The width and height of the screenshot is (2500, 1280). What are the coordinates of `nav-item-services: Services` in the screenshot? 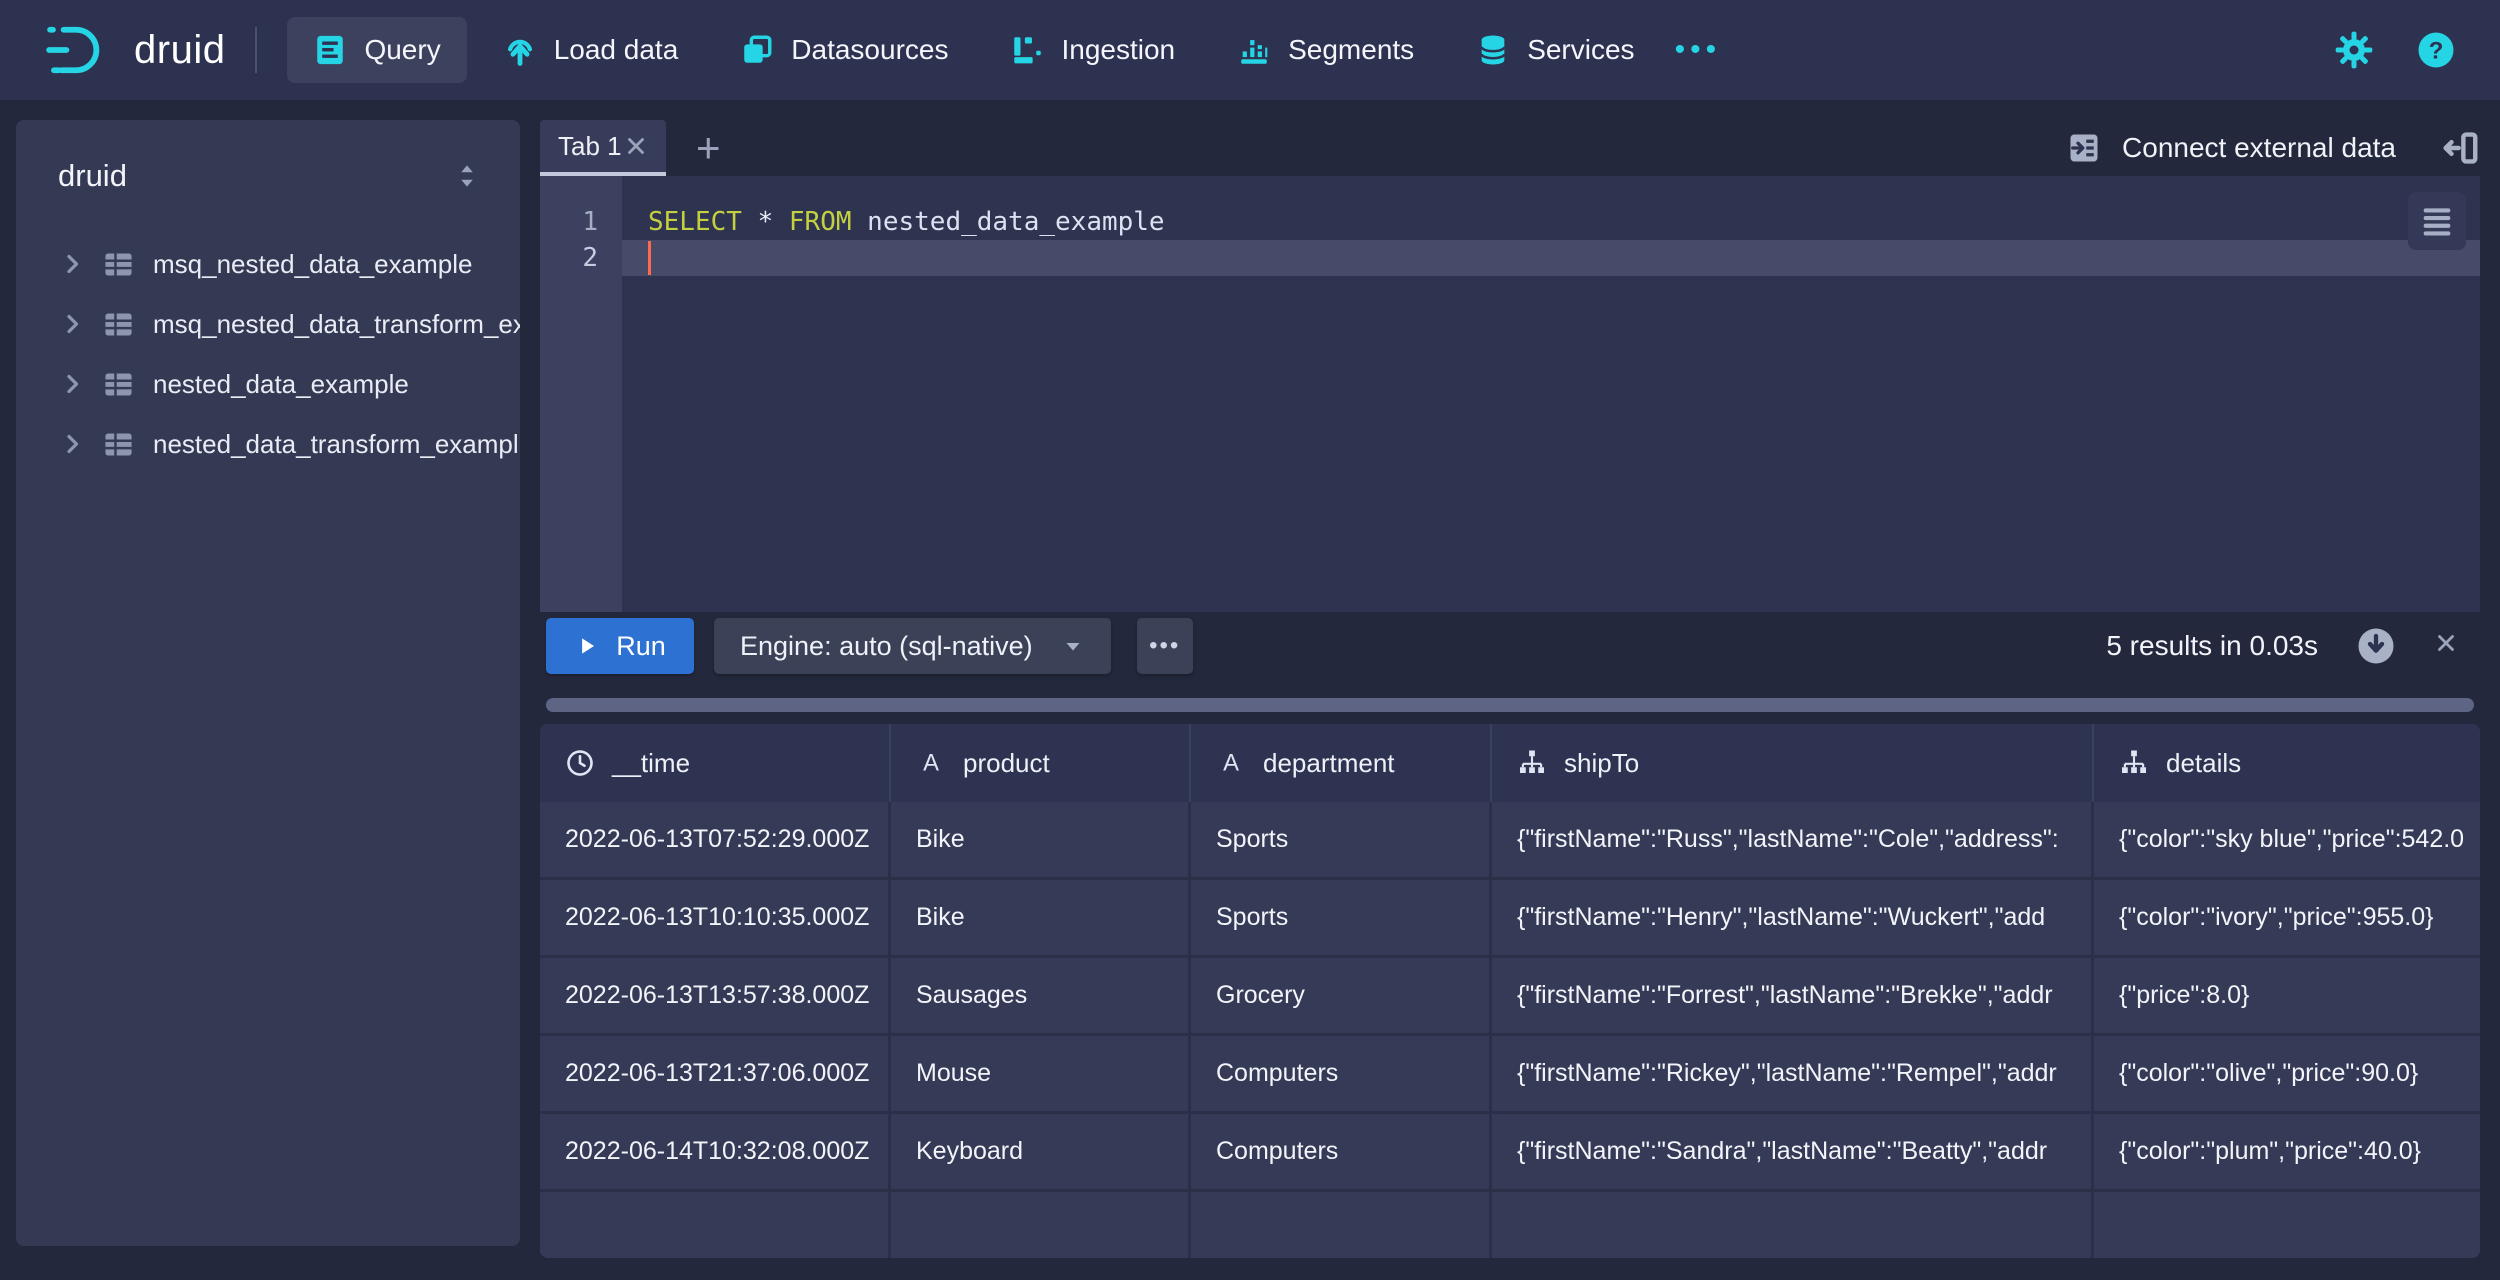 It's located at (1555, 50).